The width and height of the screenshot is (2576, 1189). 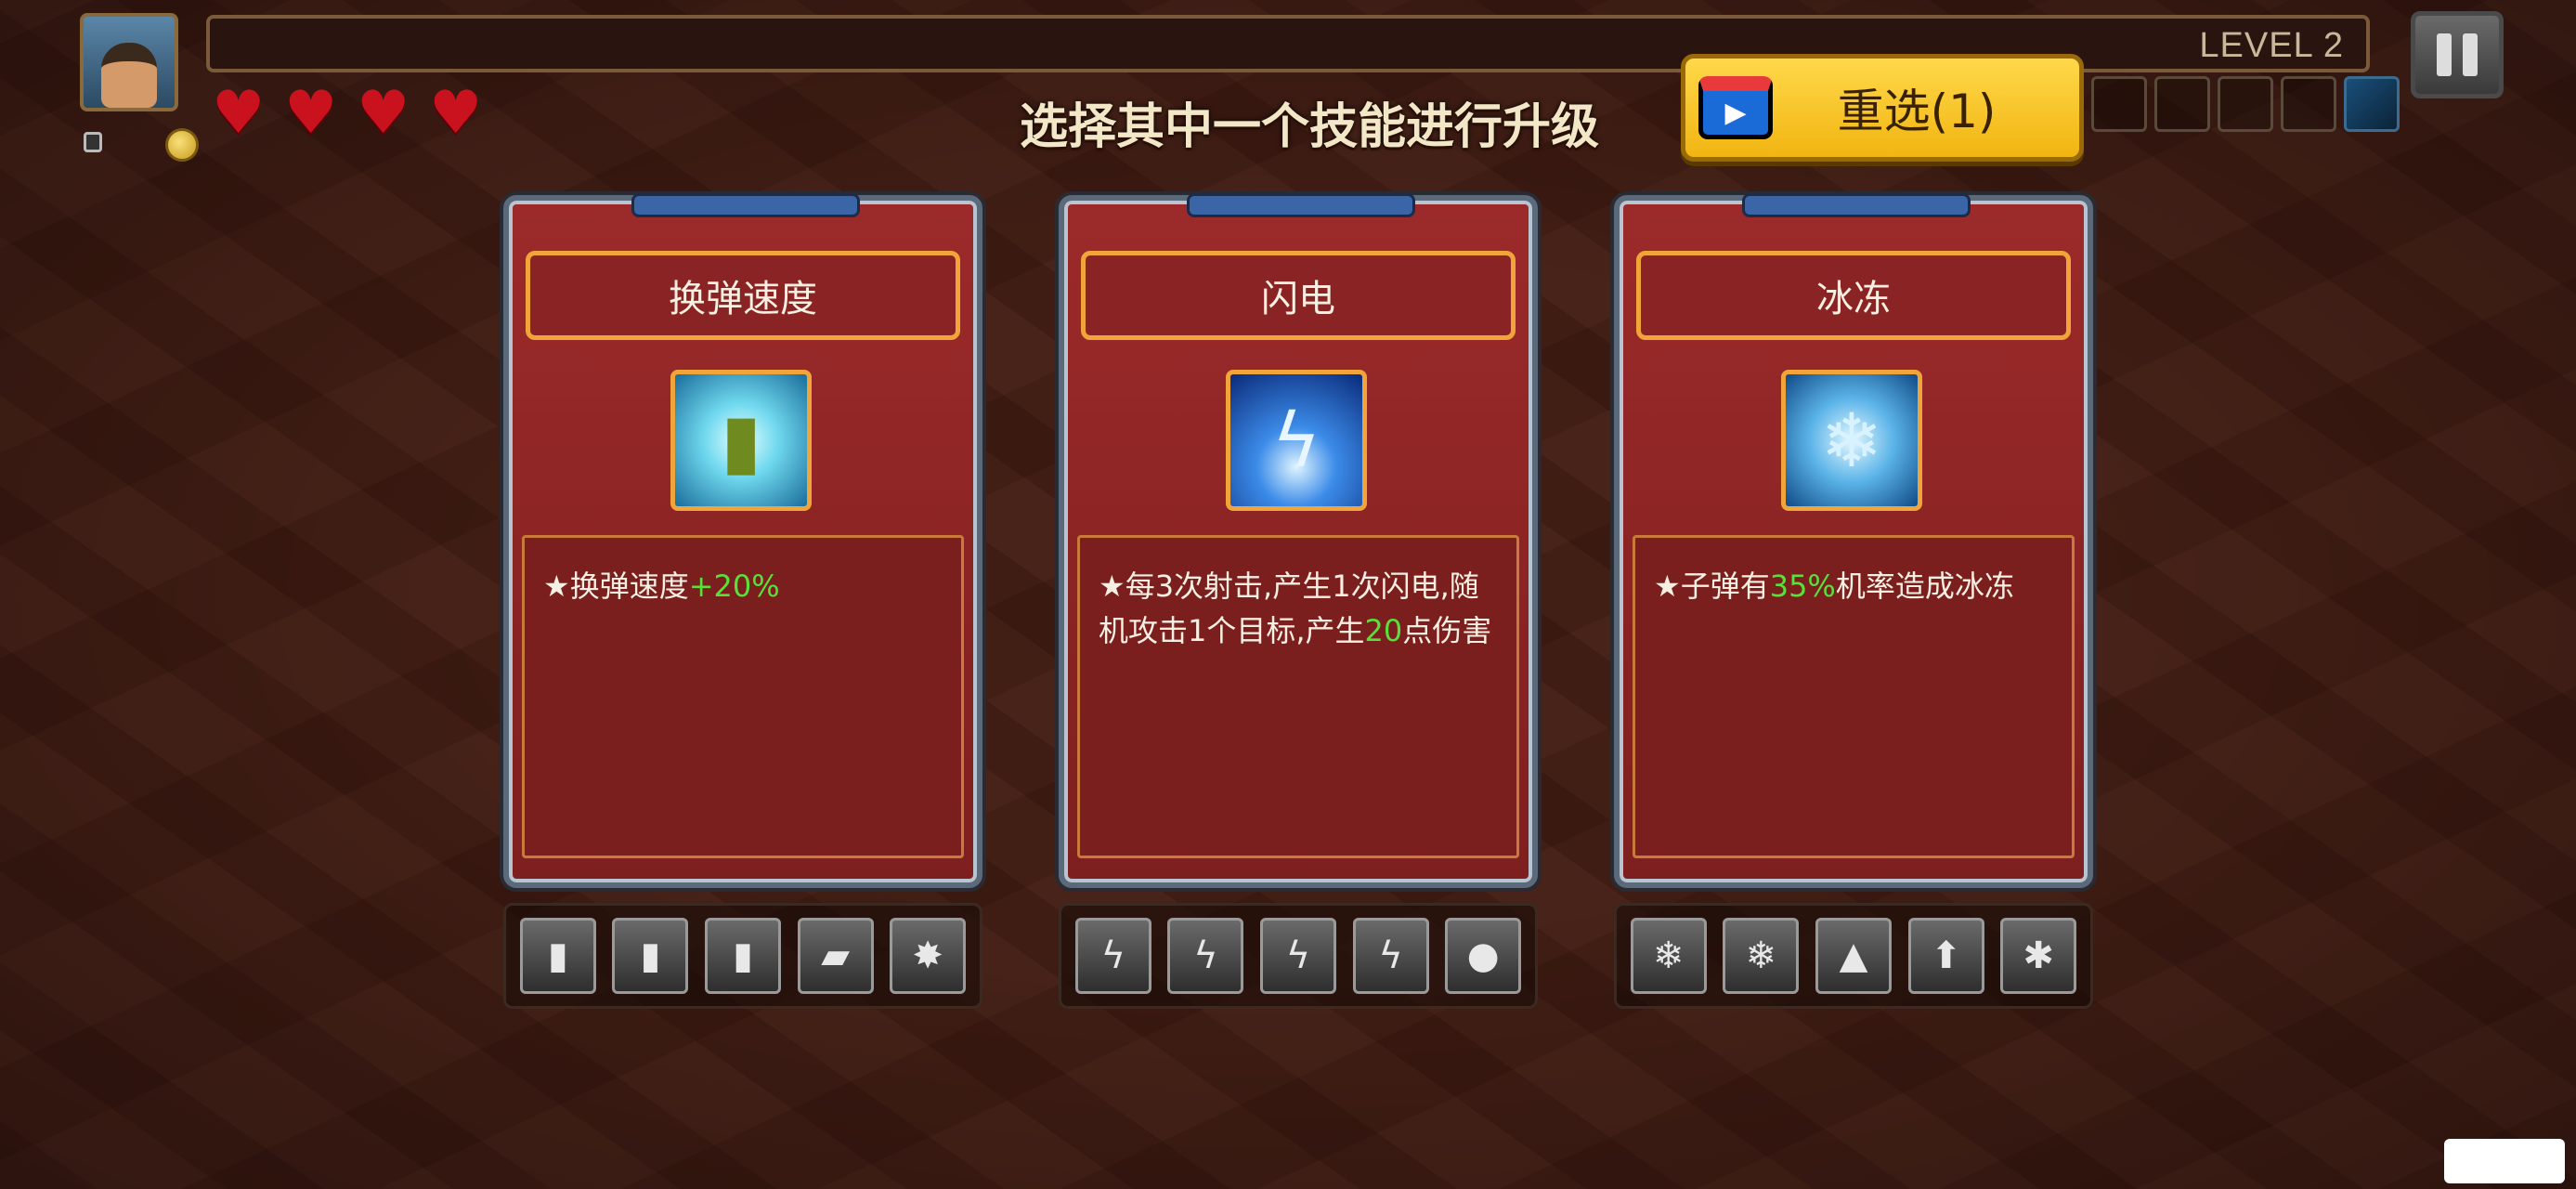 What do you see at coordinates (743, 697) in the screenshot?
I see `card-description: ★换弹速度+20%` at bounding box center [743, 697].